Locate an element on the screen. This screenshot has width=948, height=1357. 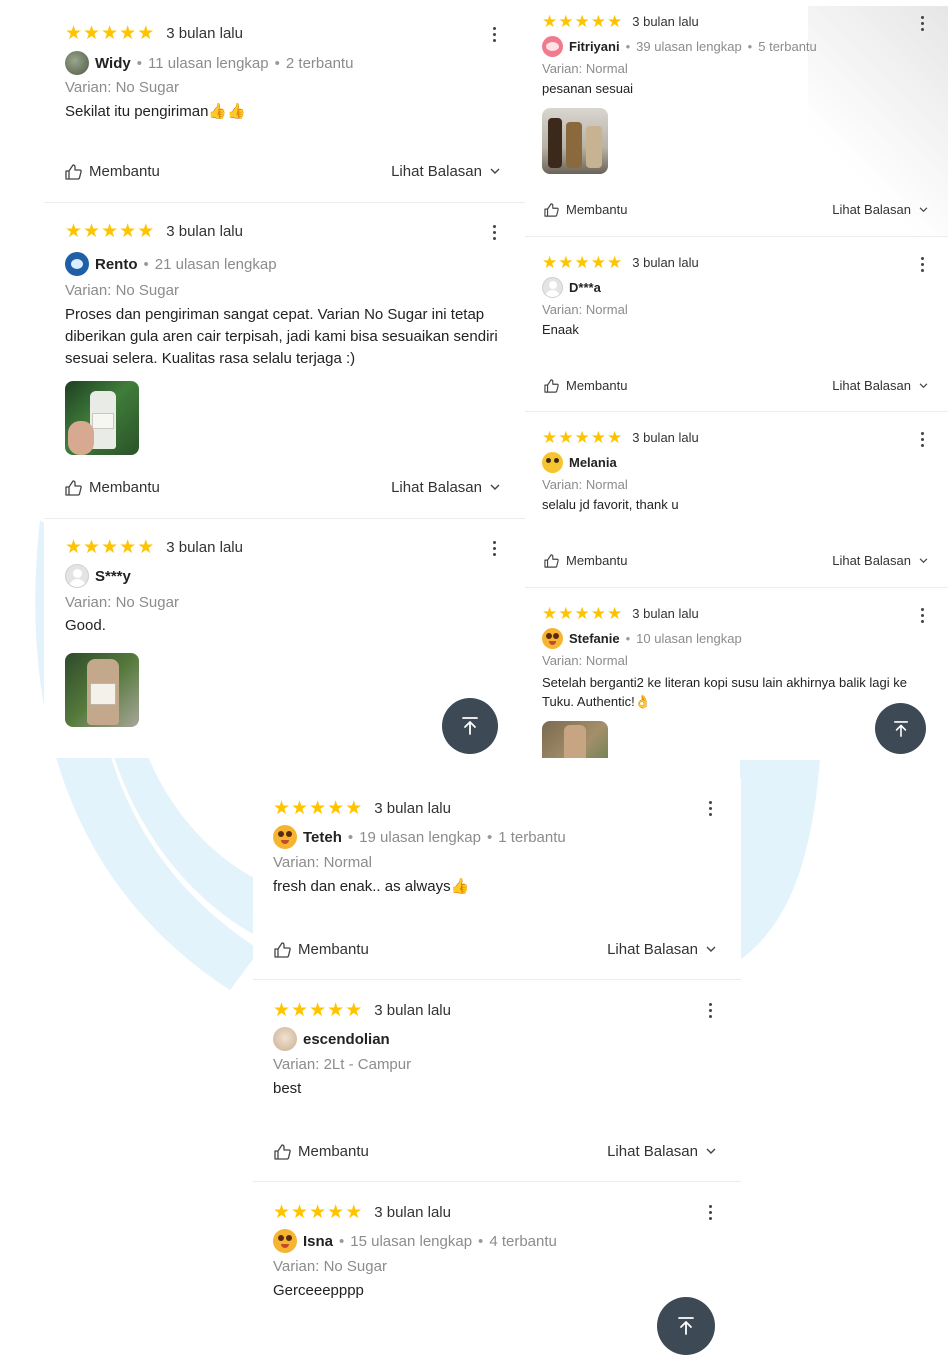
reviewer-info: S***y is located at coordinates (98, 576).